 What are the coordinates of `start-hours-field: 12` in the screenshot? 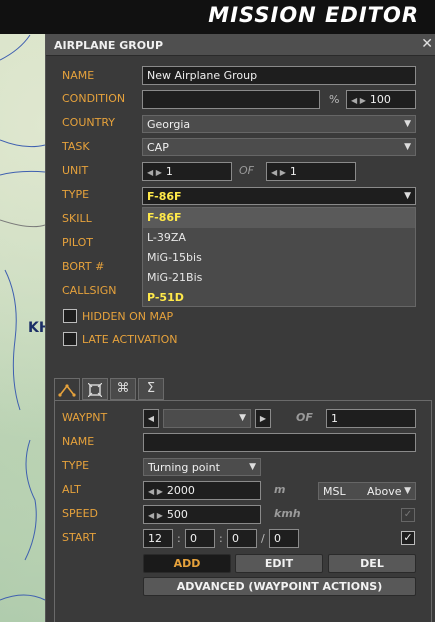 It's located at (158, 538).